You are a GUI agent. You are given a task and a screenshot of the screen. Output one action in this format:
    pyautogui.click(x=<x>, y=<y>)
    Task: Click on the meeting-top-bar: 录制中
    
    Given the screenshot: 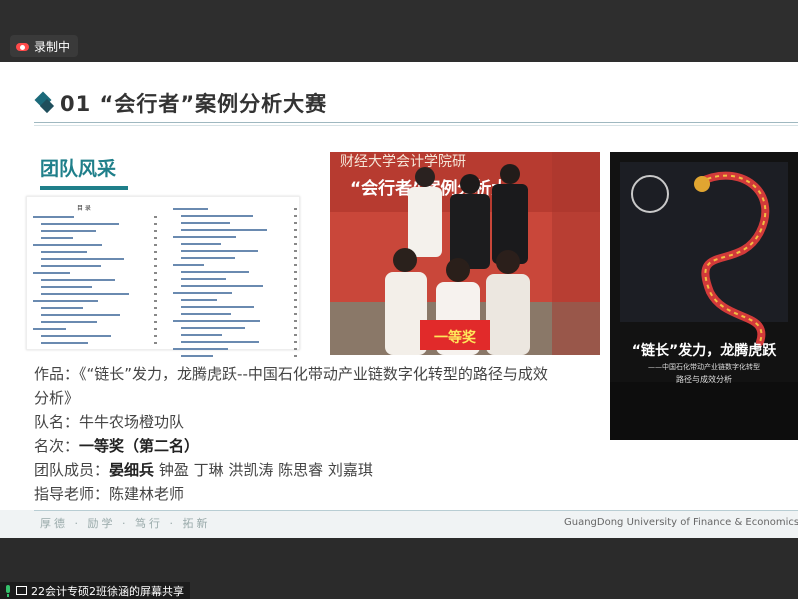 What is the action you would take?
    pyautogui.click(x=399, y=31)
    